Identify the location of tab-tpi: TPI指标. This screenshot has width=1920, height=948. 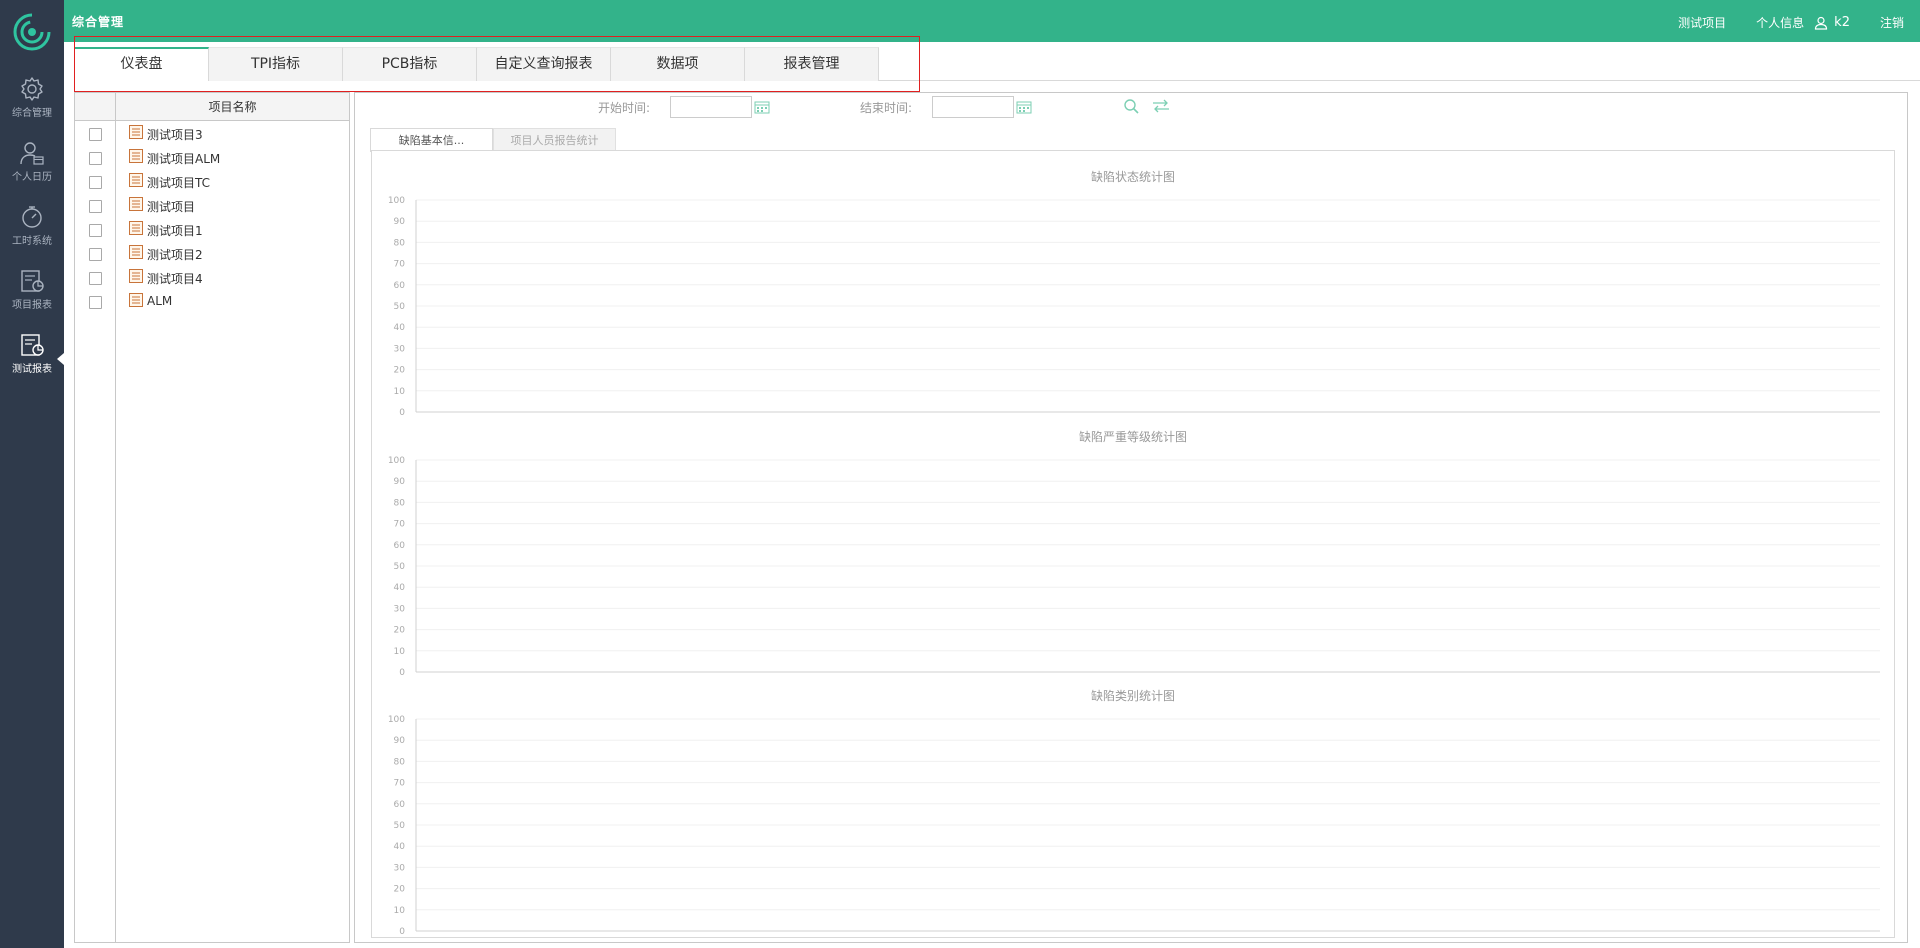
(276, 64).